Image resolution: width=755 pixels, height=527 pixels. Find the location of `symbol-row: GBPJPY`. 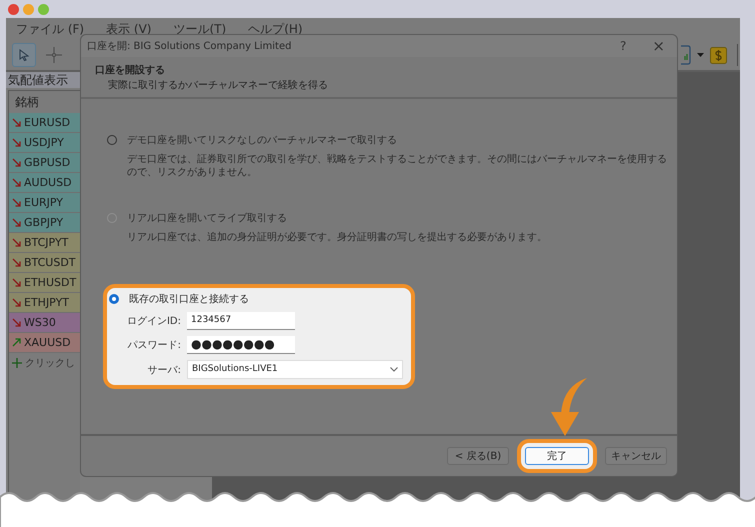

symbol-row: GBPJPY is located at coordinates (44, 223).